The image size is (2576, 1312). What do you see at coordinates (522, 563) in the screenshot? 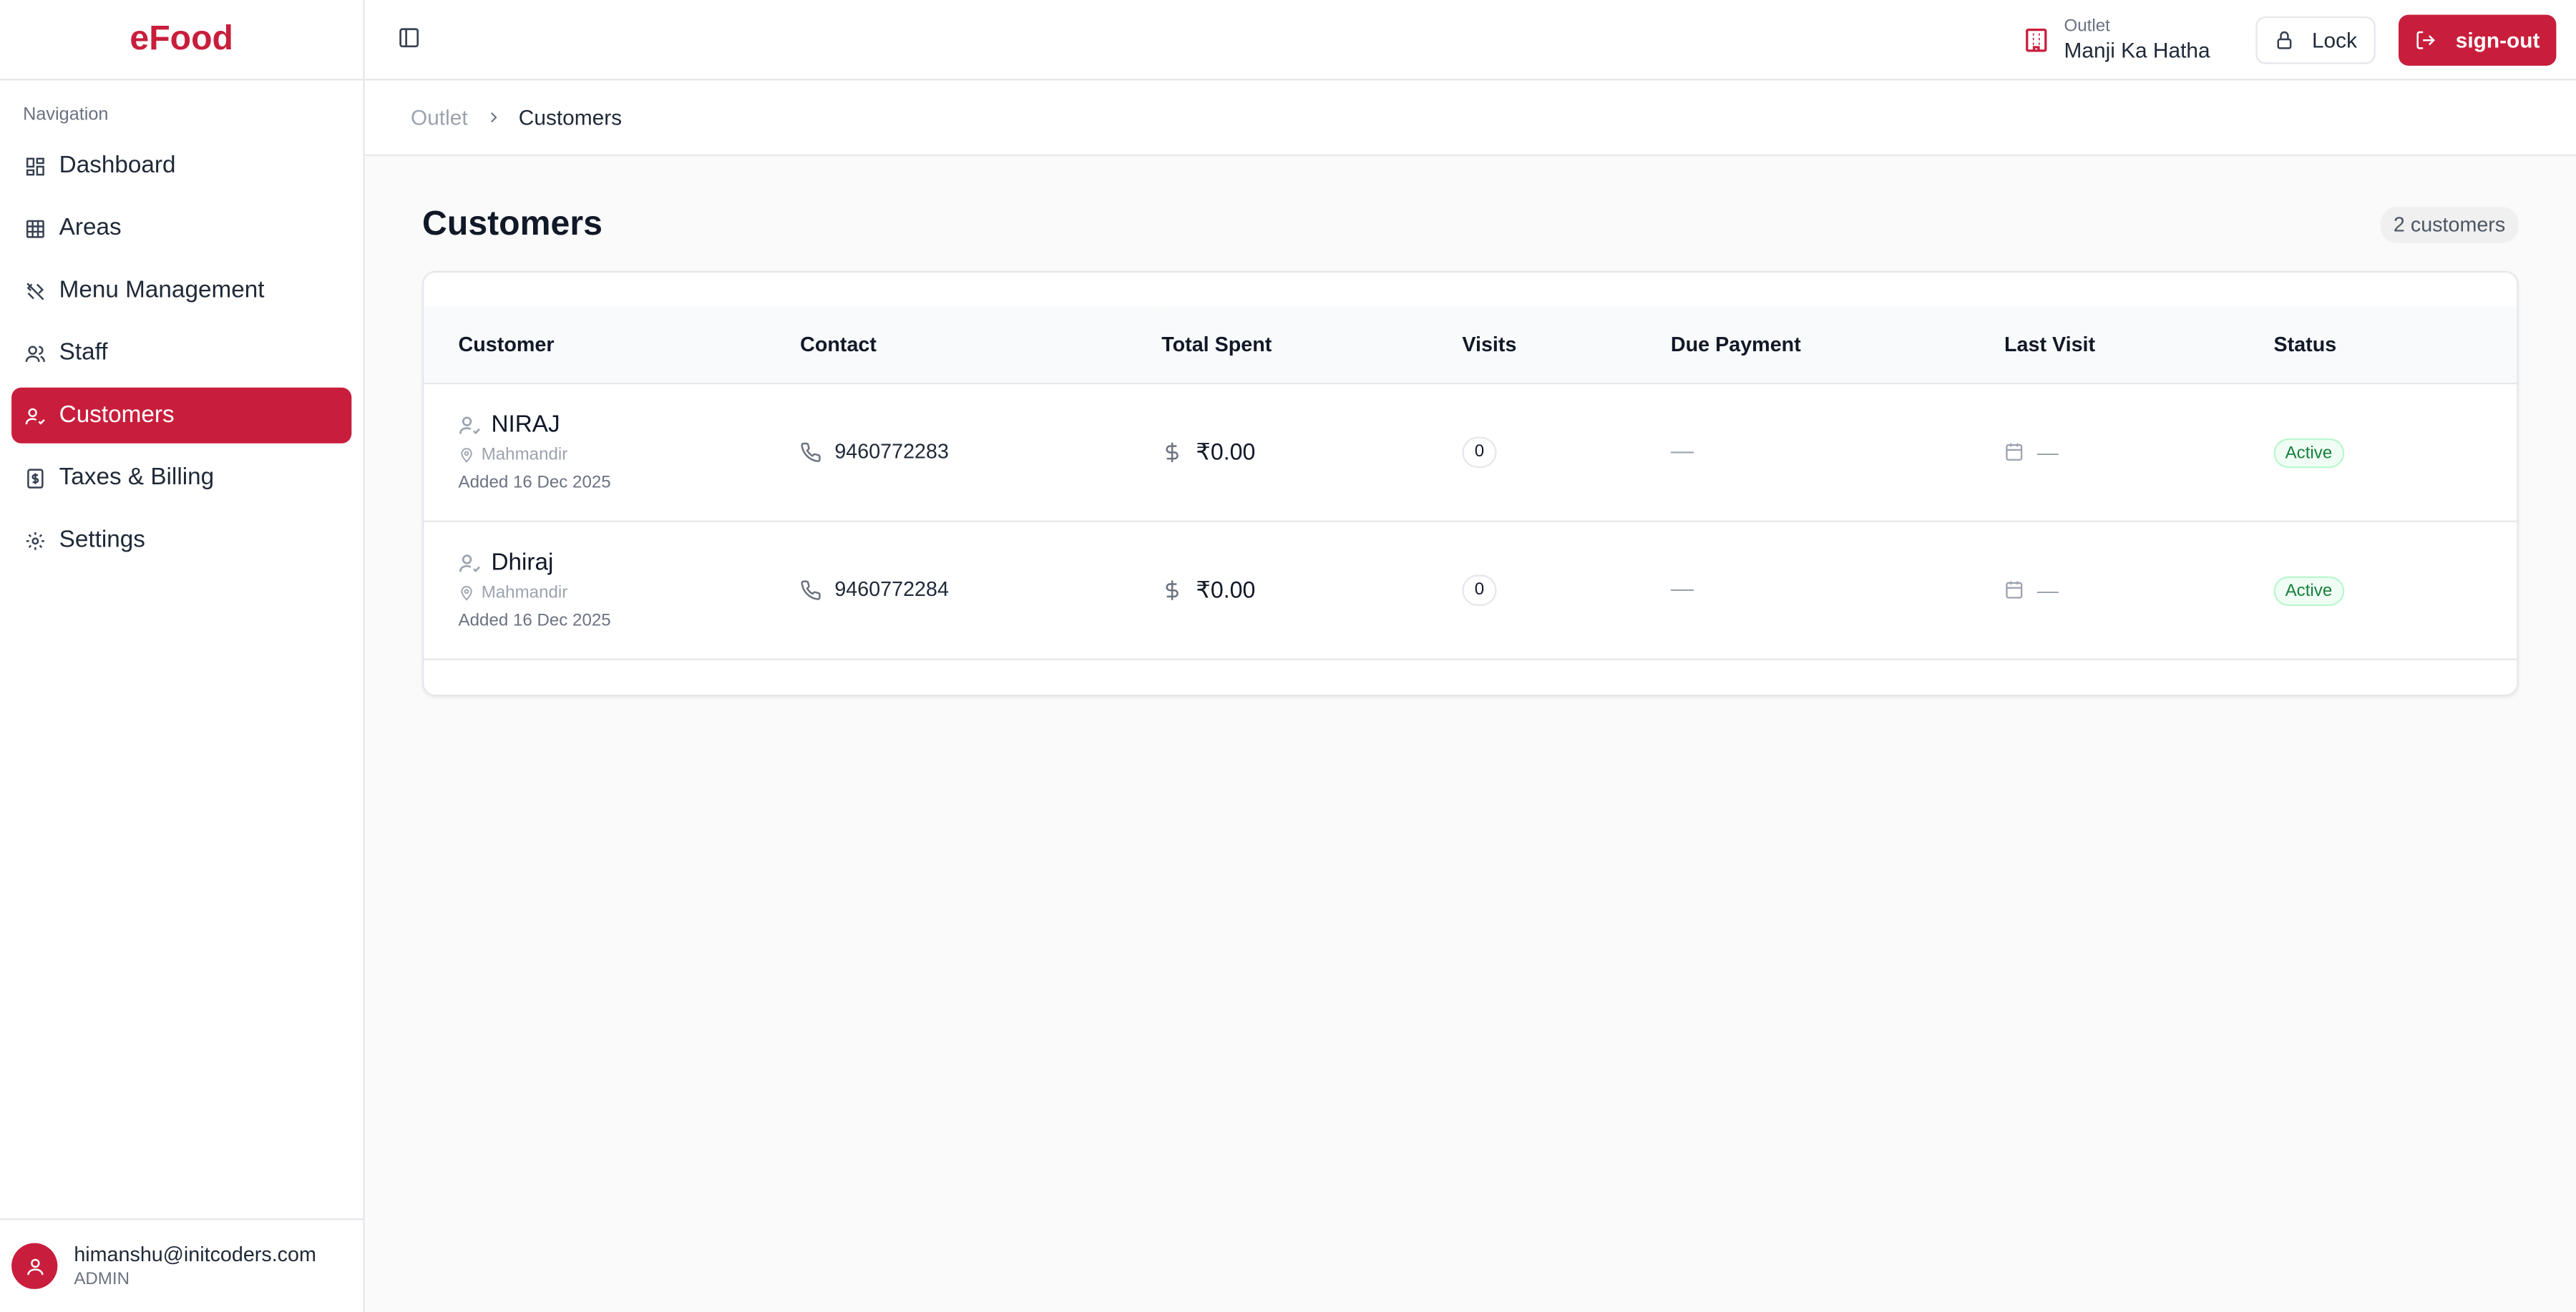
I see `customer-name: Dhiraj` at bounding box center [522, 563].